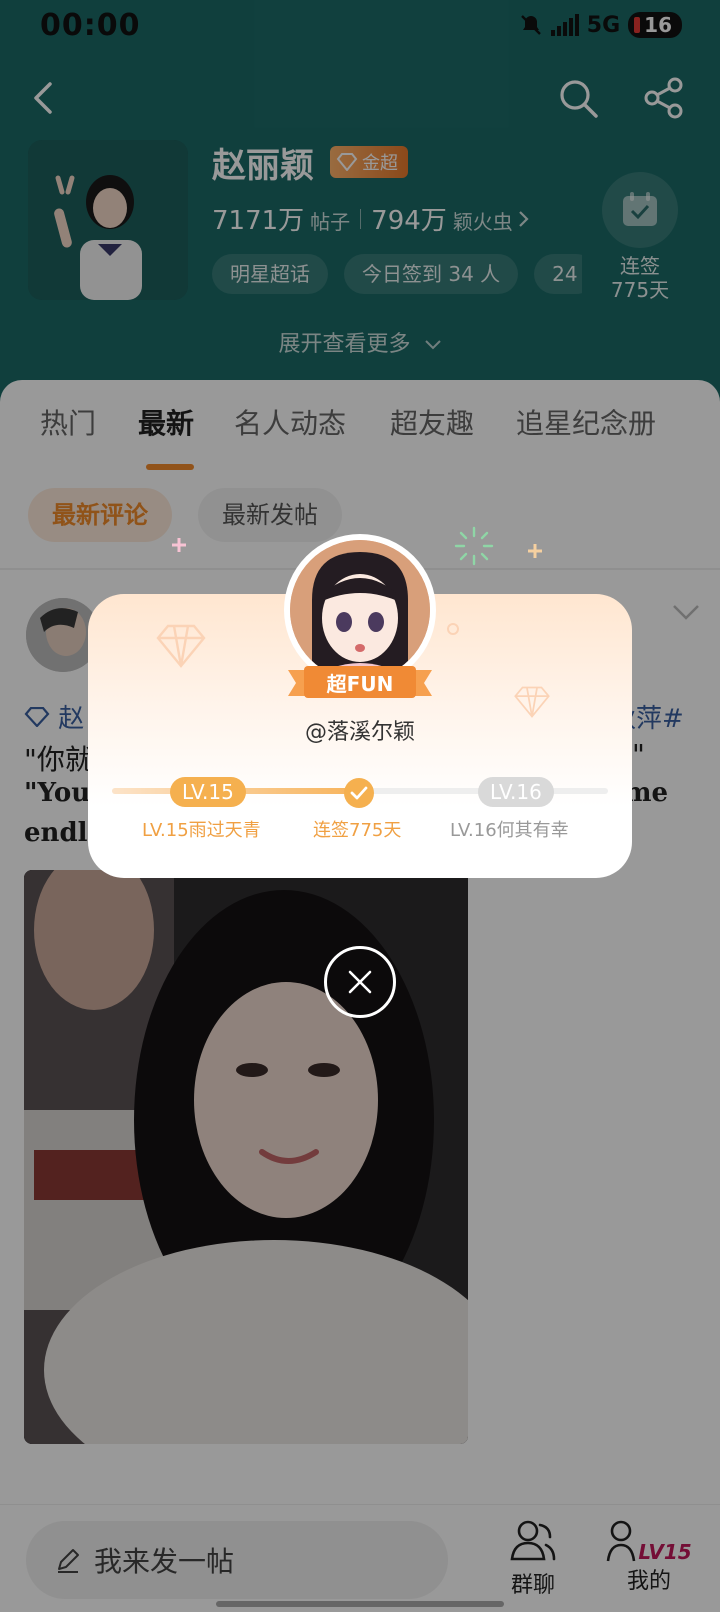  Describe the element at coordinates (359, 732) in the screenshot. I see `popup-username: @落溪尔颖` at that location.